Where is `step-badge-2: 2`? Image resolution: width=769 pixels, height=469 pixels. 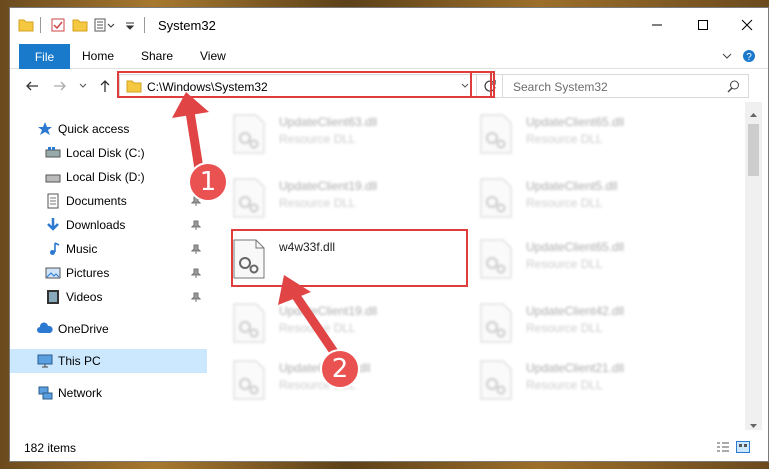
step-badge-2: 2 is located at coordinates (340, 369).